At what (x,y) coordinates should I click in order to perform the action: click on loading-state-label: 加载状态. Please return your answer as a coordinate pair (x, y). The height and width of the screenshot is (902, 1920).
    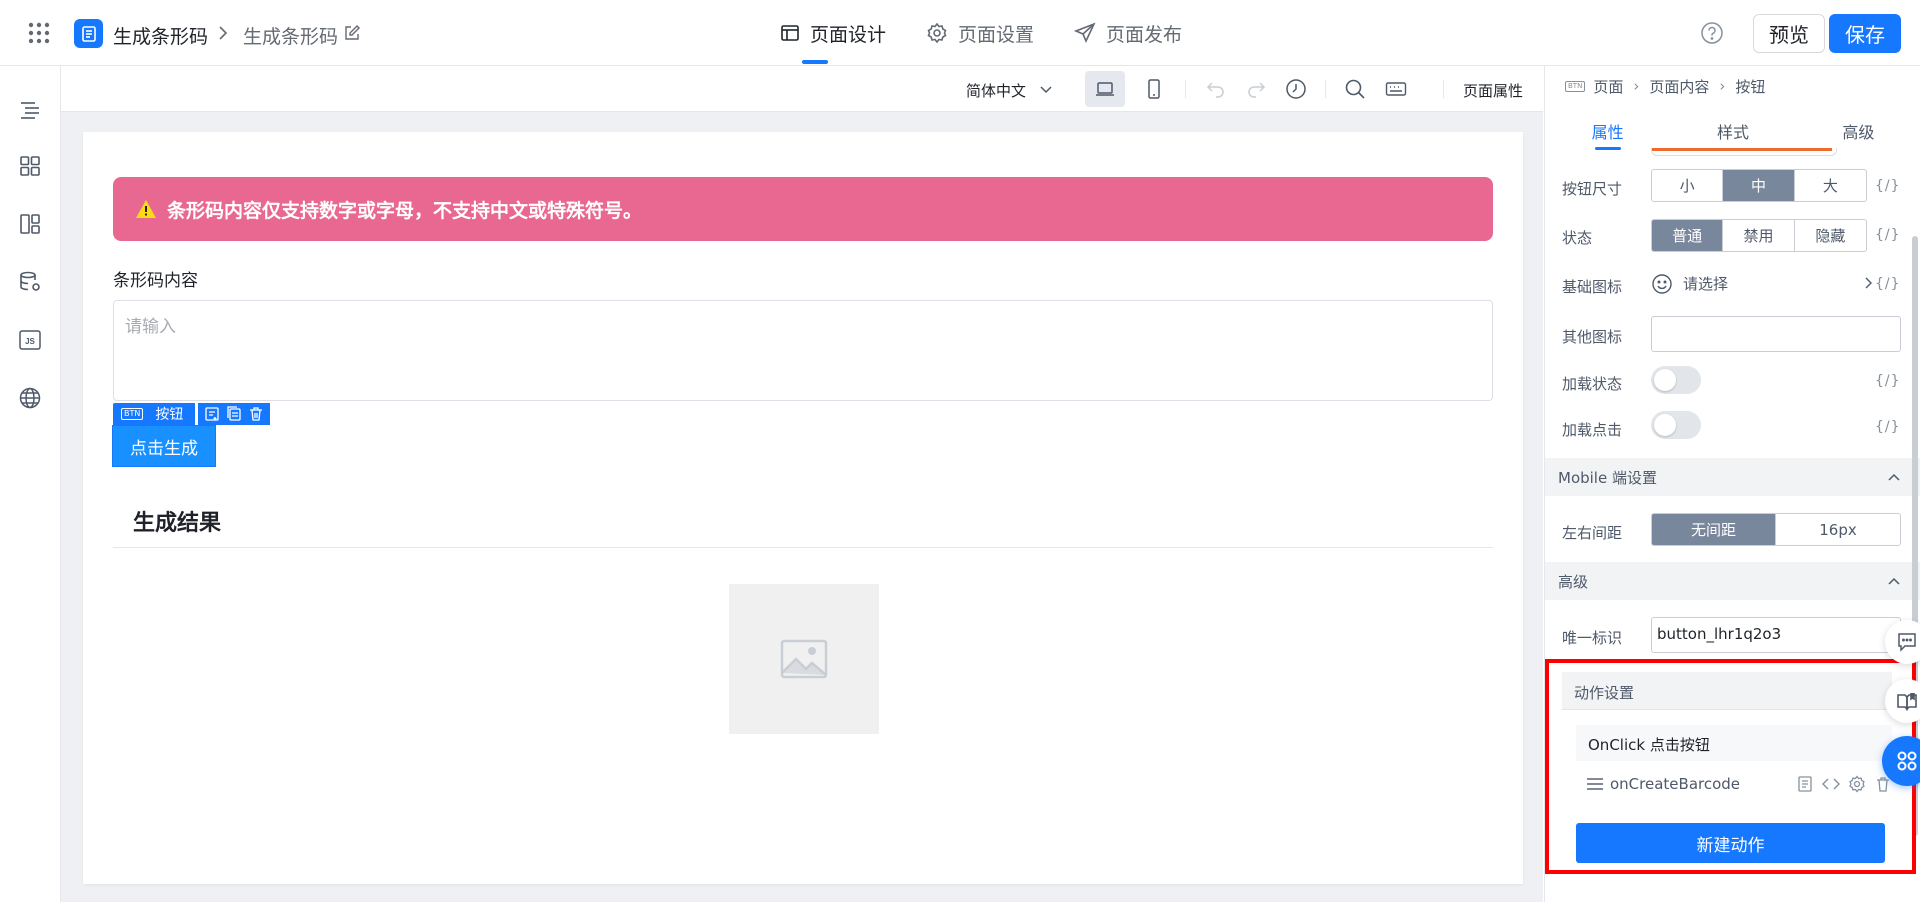
    Looking at the image, I should click on (1592, 384).